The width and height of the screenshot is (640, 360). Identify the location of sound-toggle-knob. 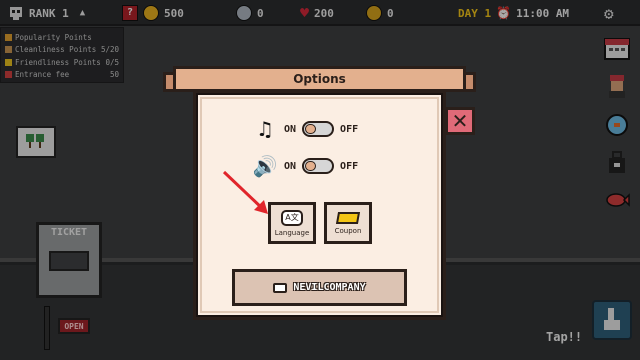
(311, 166).